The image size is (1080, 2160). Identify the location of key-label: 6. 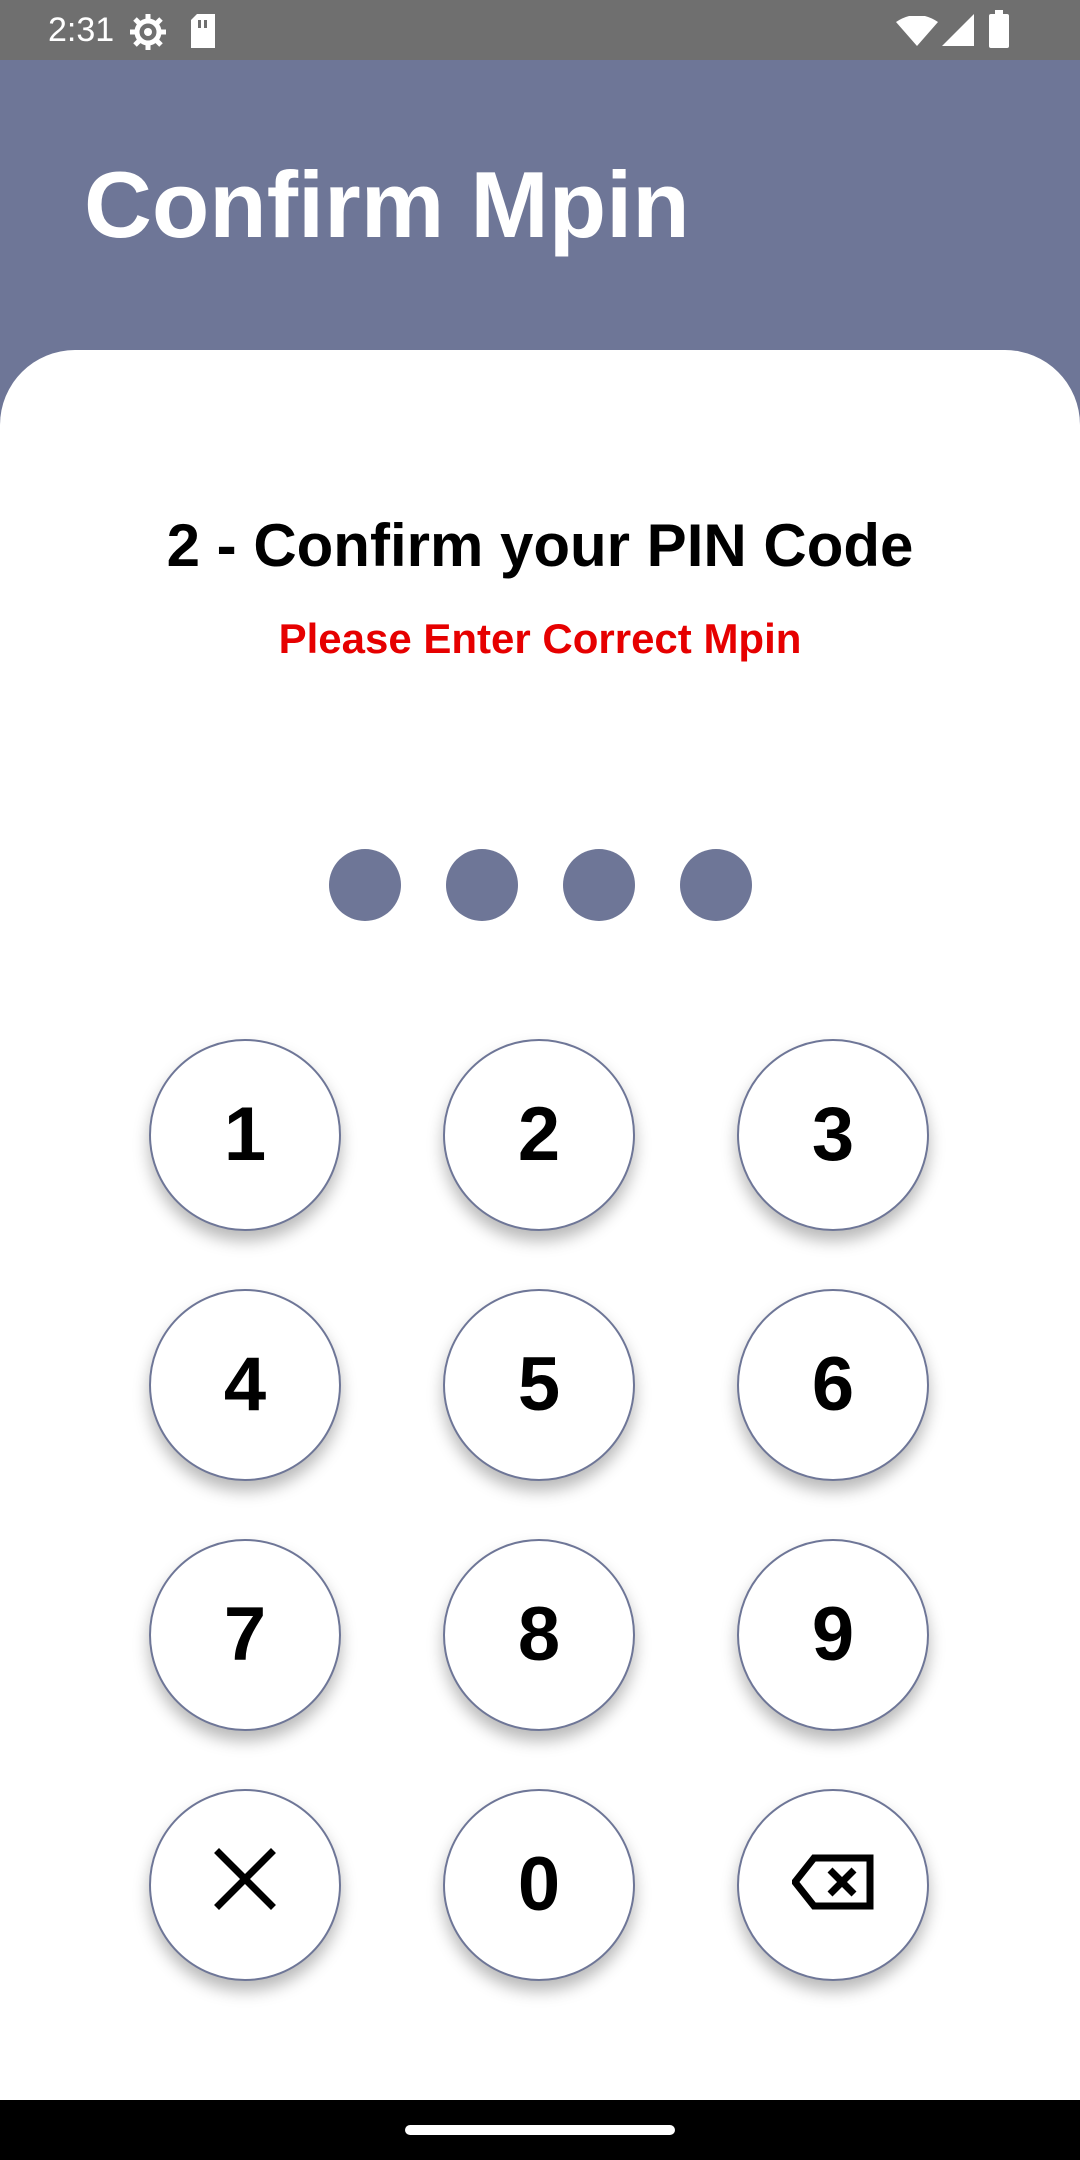
(833, 1384).